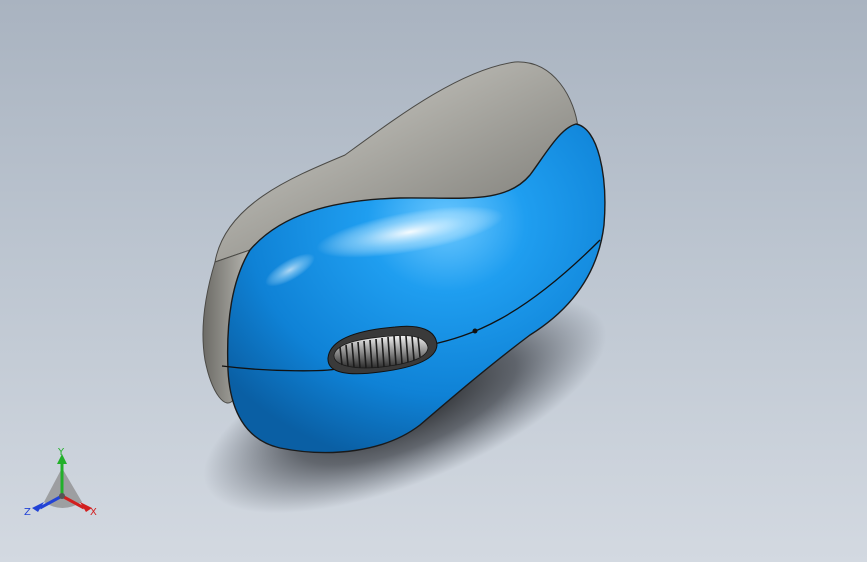 This screenshot has width=867, height=562. I want to click on x-axis-label: X, so click(93, 512).